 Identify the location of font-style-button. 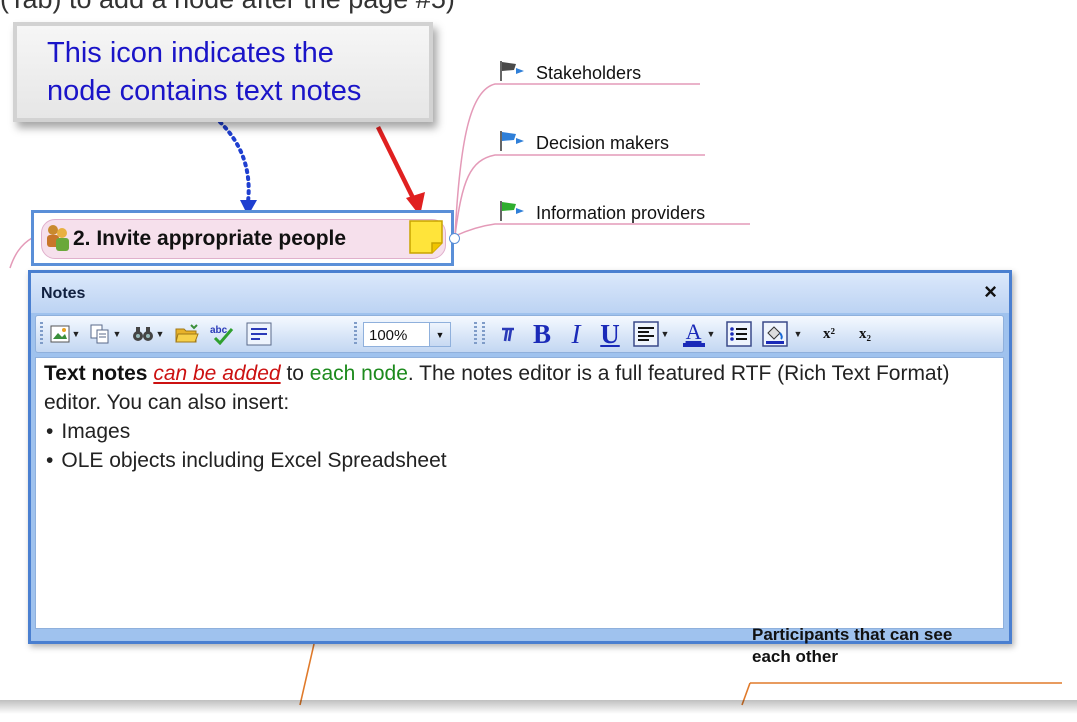
(508, 334).